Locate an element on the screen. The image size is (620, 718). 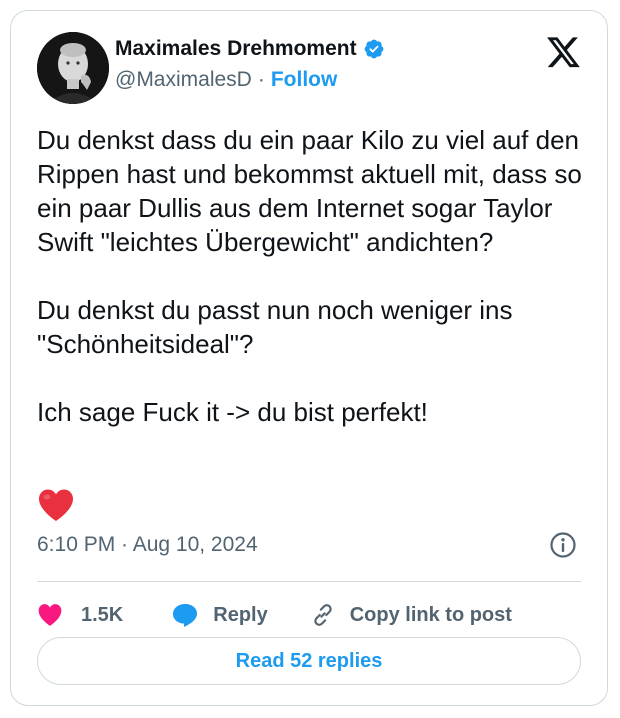
divider is located at coordinates (309, 581).